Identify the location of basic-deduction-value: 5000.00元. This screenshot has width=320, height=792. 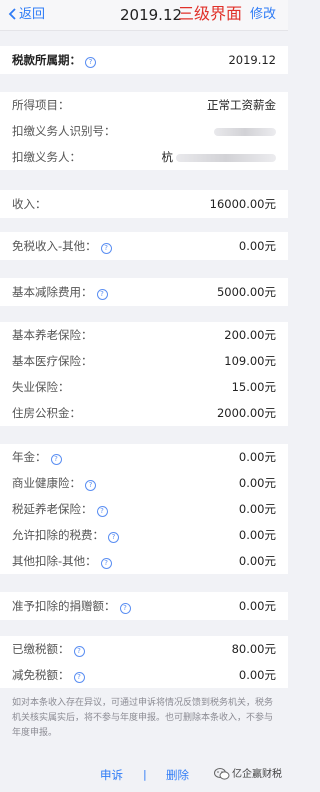
(246, 292).